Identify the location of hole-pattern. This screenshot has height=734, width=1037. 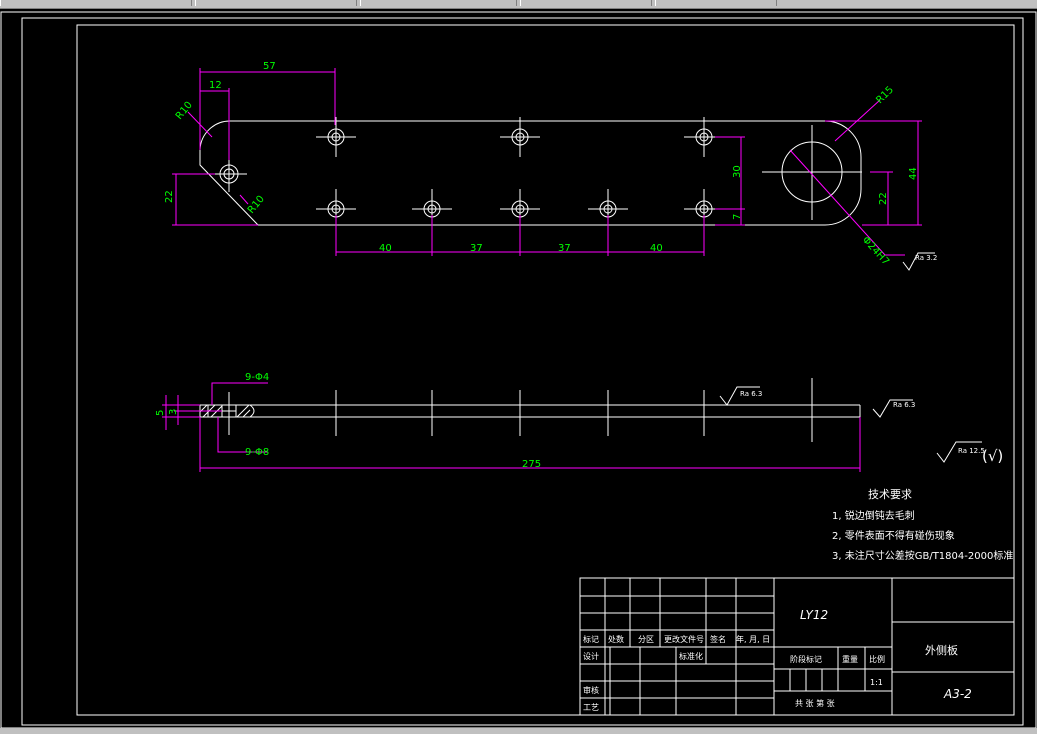
(520, 173).